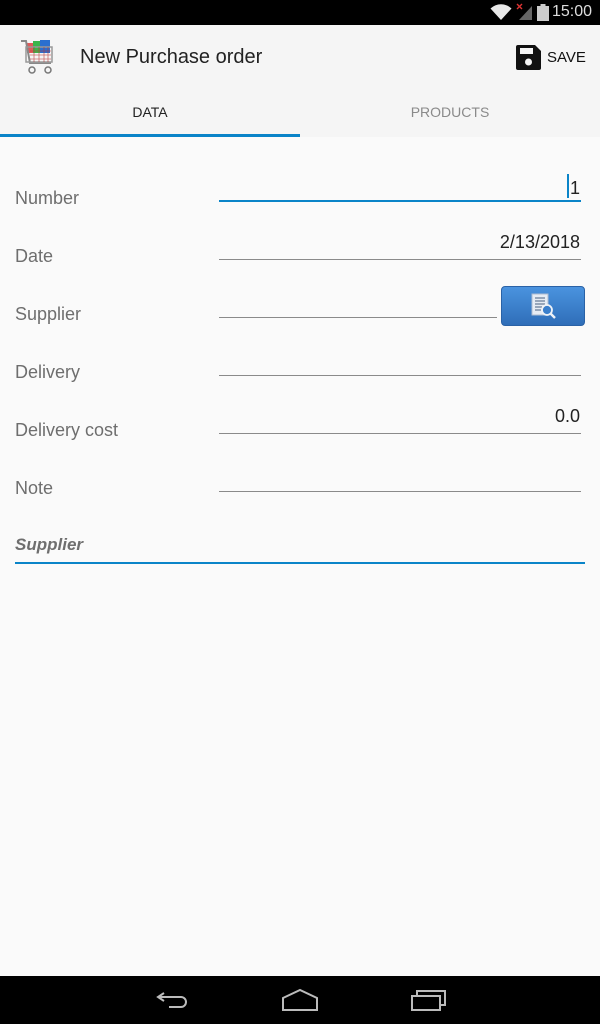 Image resolution: width=600 pixels, height=1024 pixels. I want to click on supplier-section-header: Supplier, so click(49, 544).